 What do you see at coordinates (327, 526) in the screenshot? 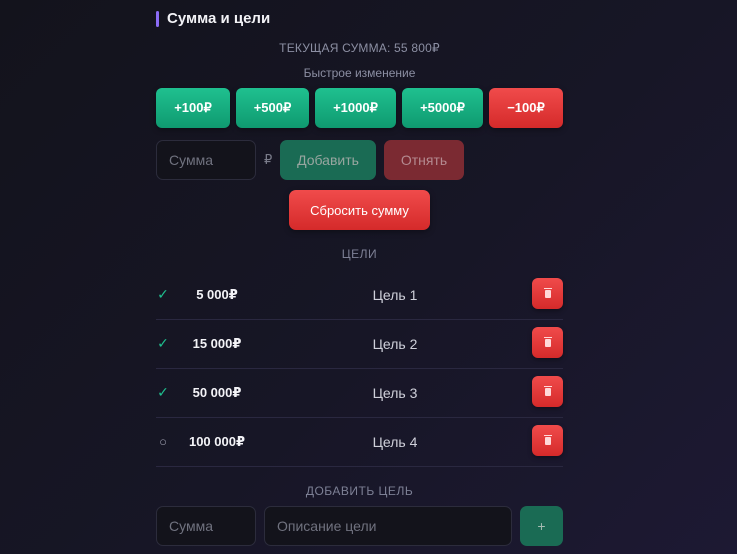
I see `goal-description-placeholder: Описание цели` at bounding box center [327, 526].